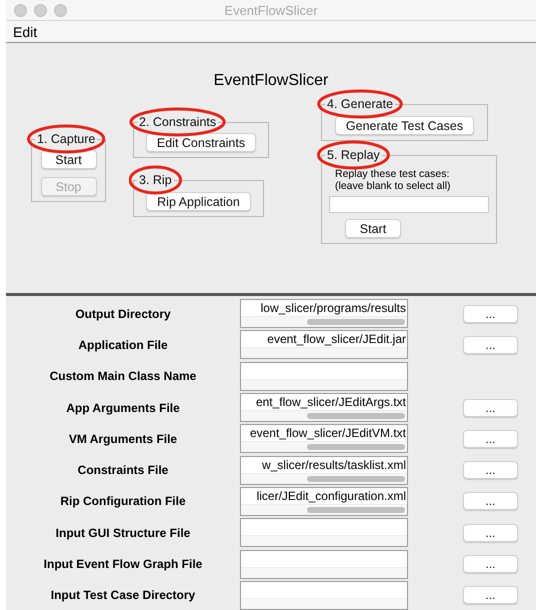 The width and height of the screenshot is (536, 610). Describe the element at coordinates (123, 439) in the screenshot. I see `field-label: VM Arguments File` at that location.